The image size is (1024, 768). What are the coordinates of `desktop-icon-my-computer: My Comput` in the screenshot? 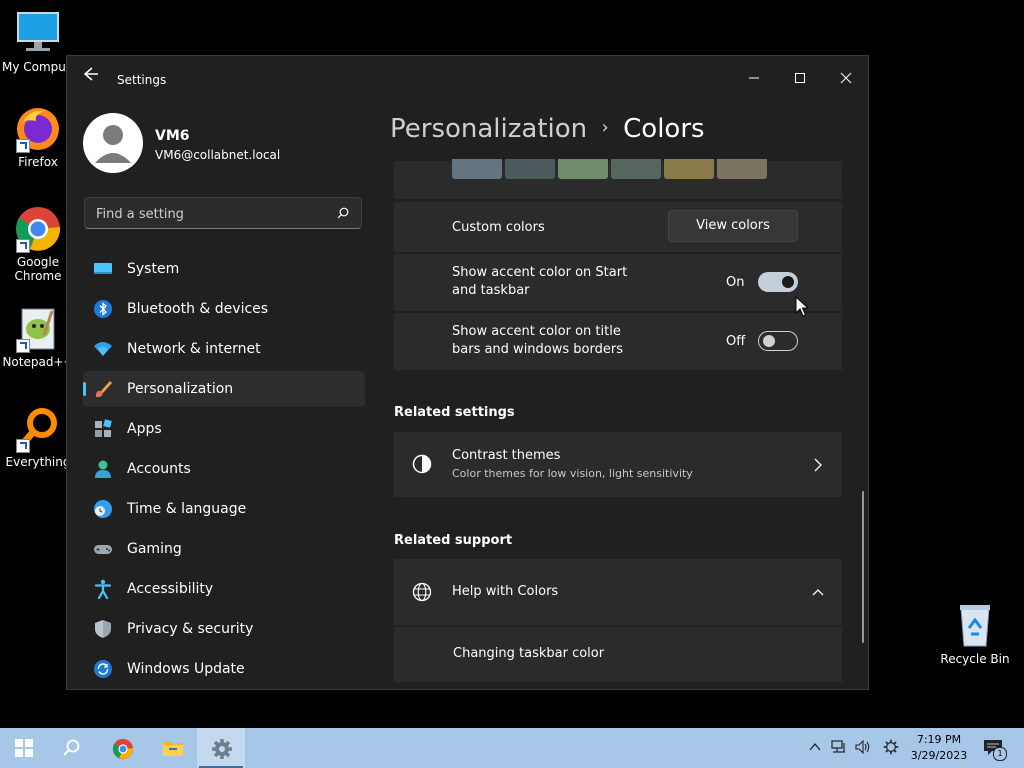 It's located at (38, 42).